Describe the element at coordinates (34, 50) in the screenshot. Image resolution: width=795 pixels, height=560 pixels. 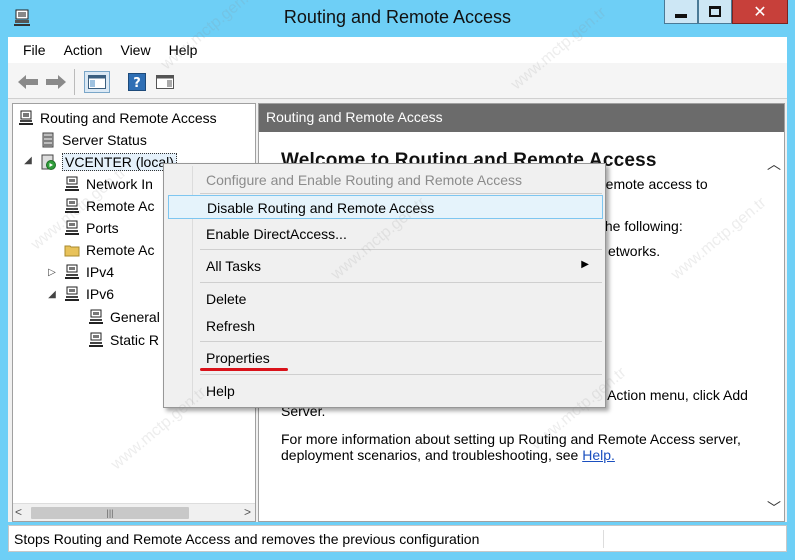
I see `menu-file: File` at that location.